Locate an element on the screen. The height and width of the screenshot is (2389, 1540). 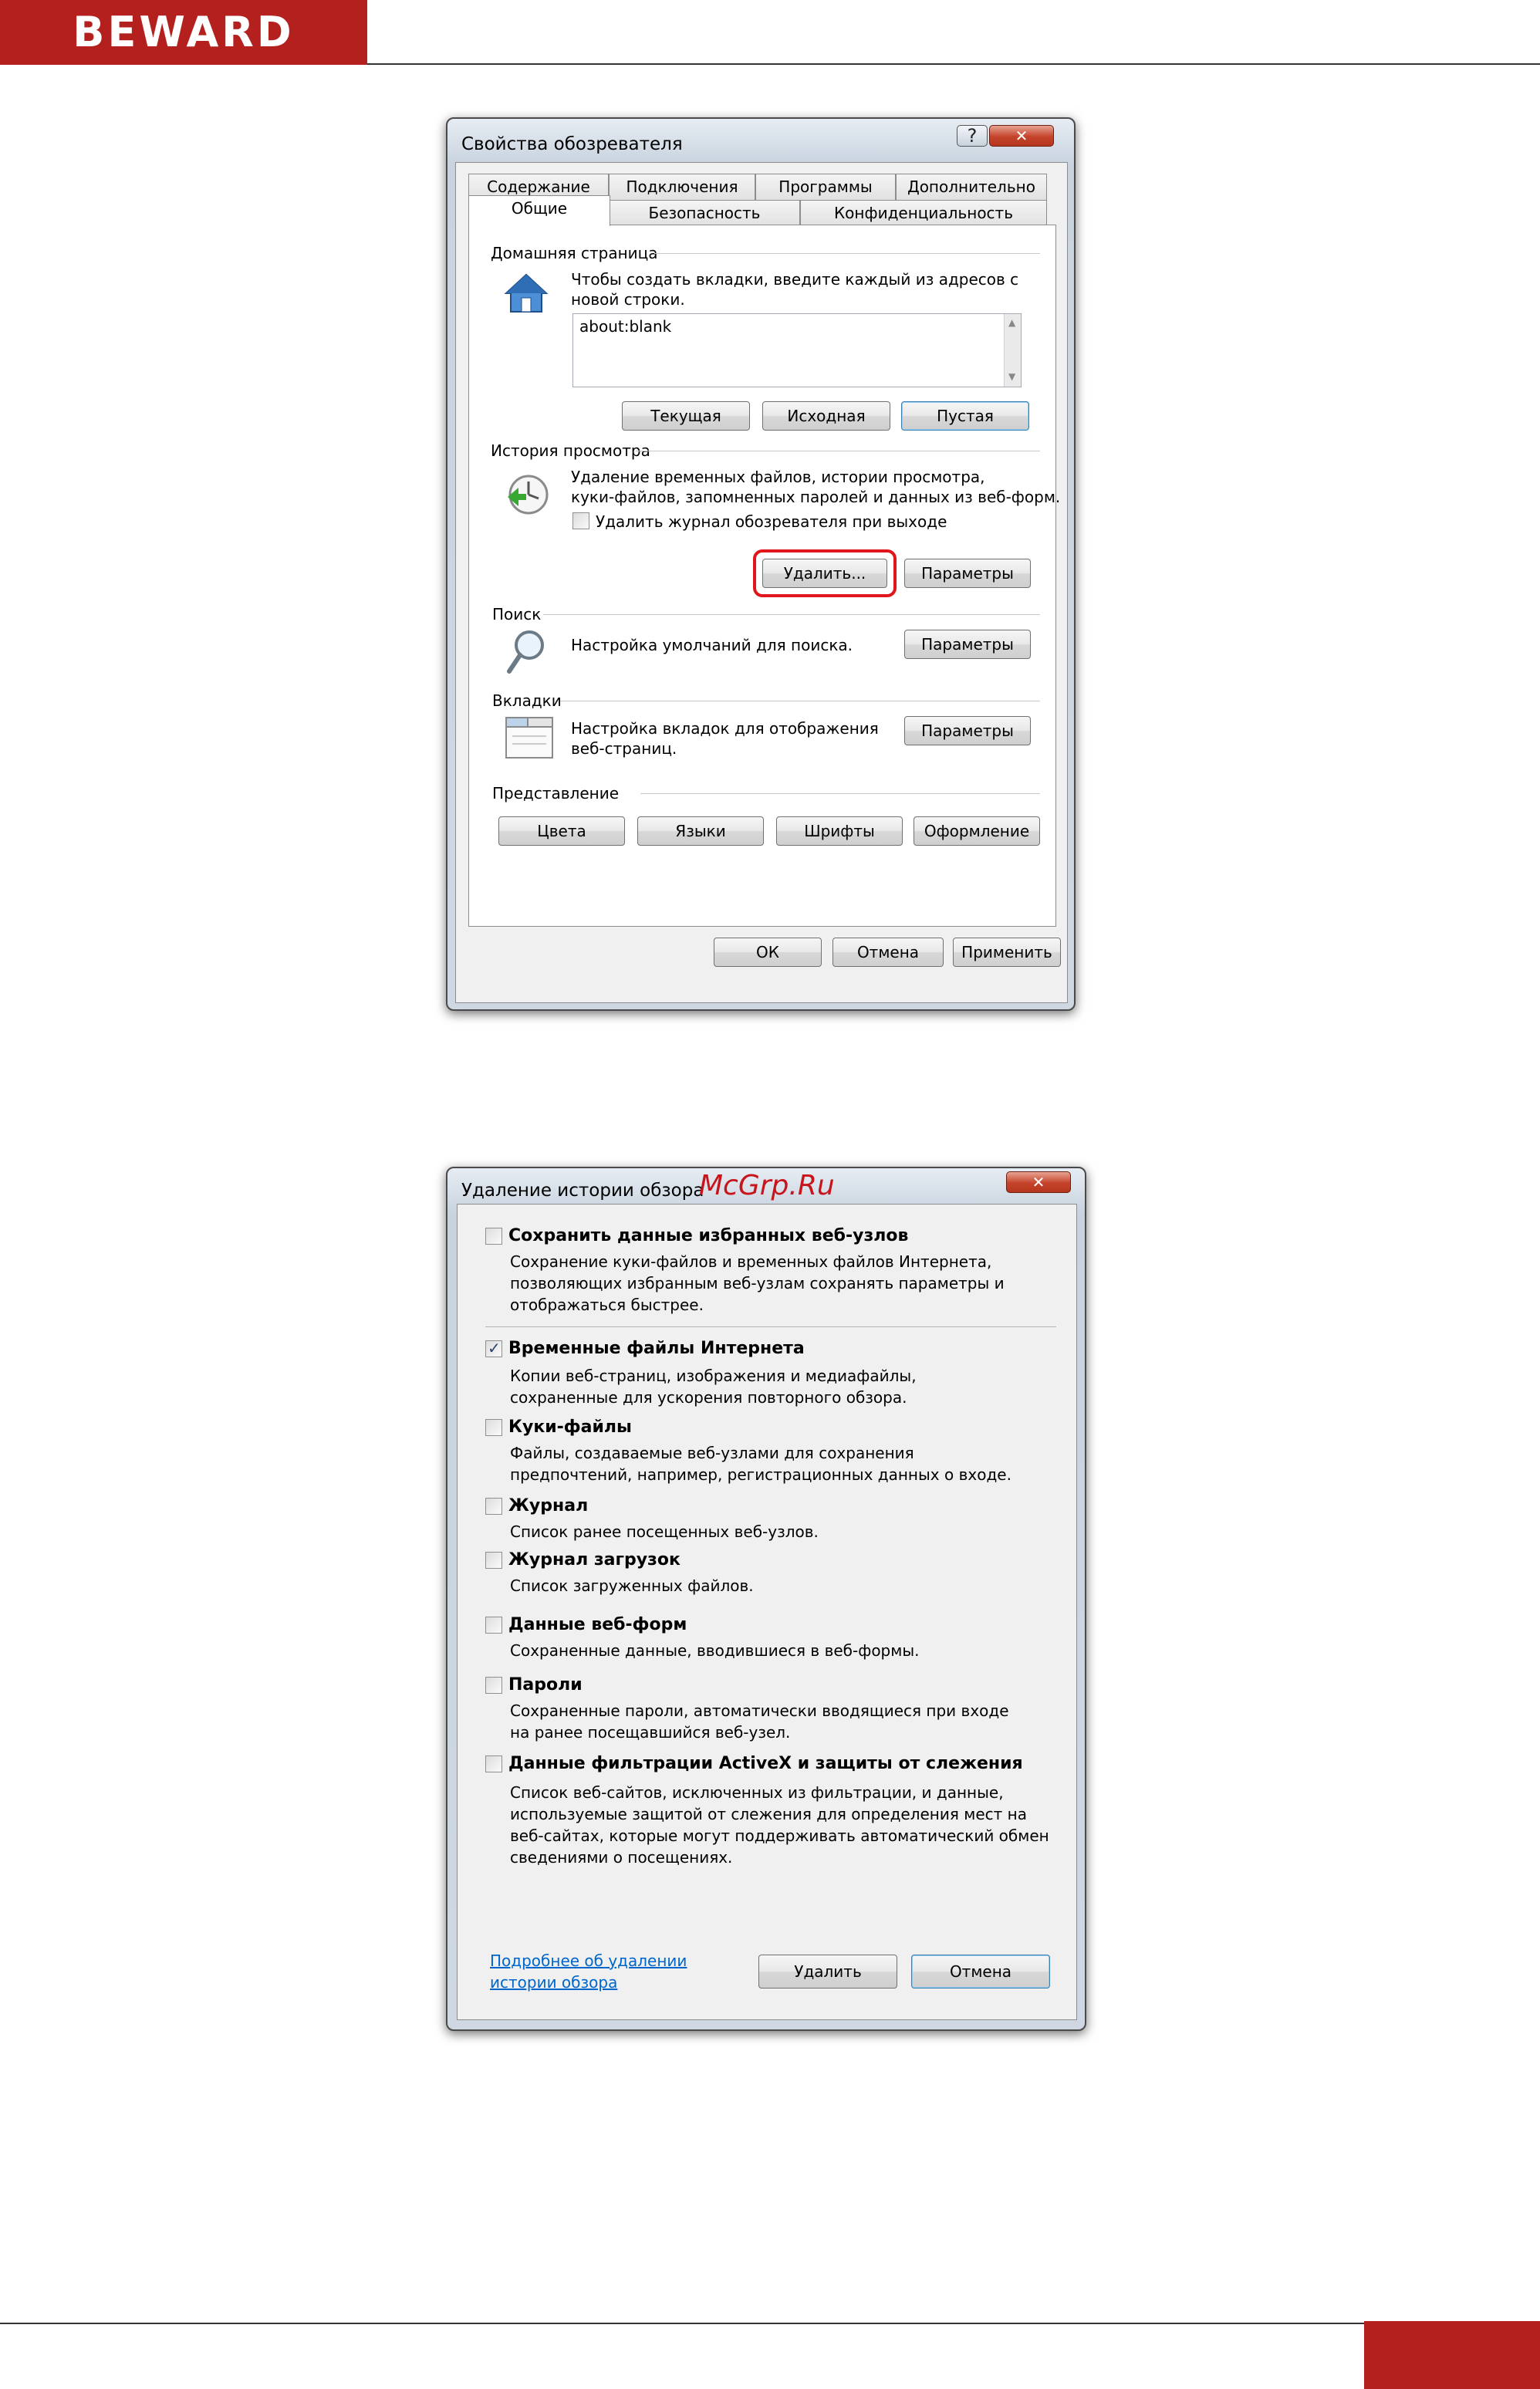
preserve-favorites-label: Сохранить данные избранных веб-узлов is located at coordinates (709, 1235).